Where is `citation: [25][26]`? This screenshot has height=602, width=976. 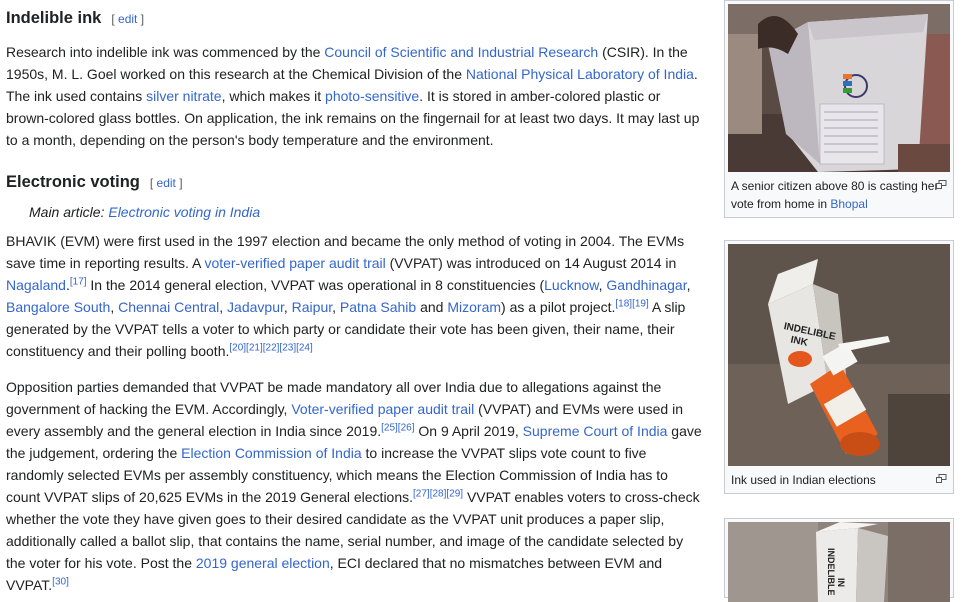
citation: [25][26] is located at coordinates (397, 427).